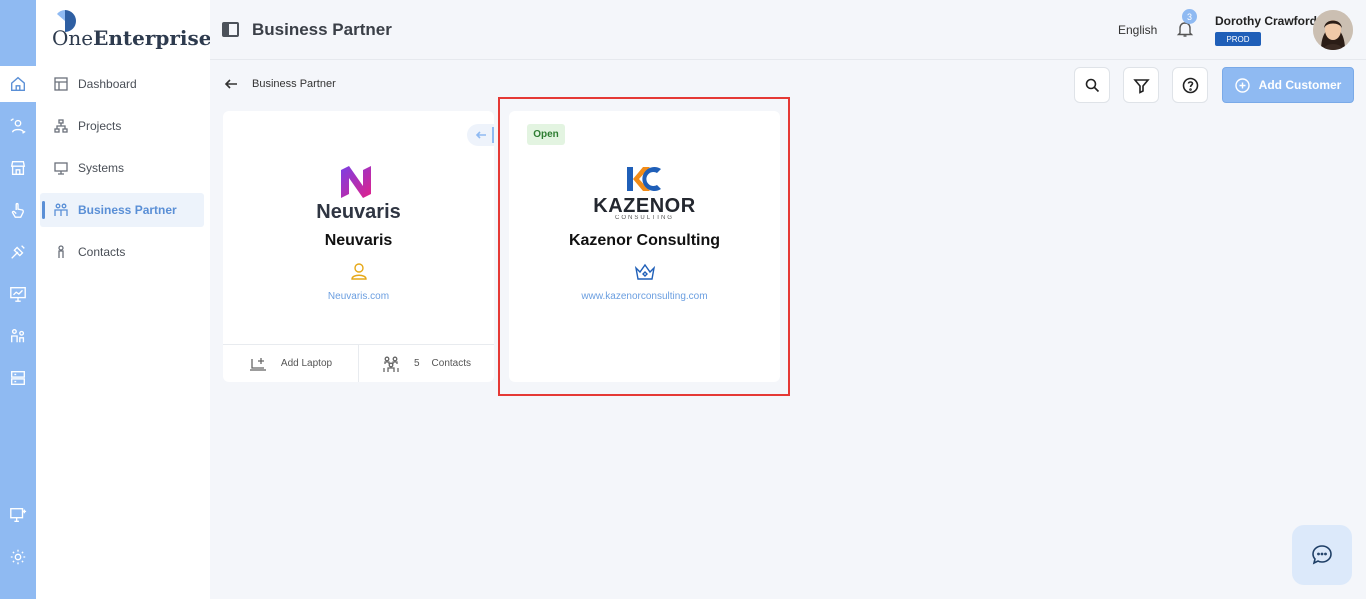  What do you see at coordinates (101, 168) in the screenshot?
I see `sidebar-item-label: Systems` at bounding box center [101, 168].